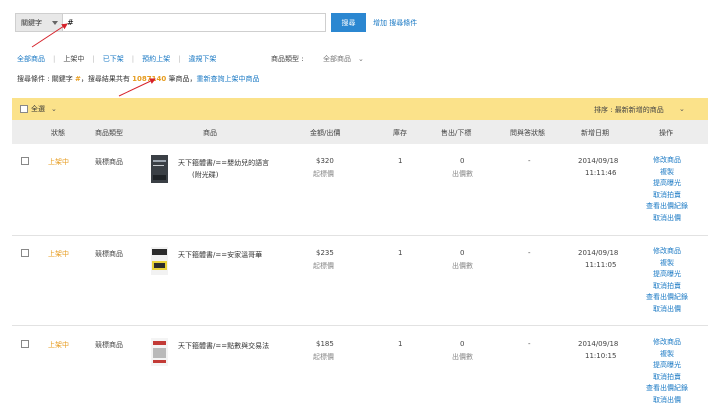 This screenshot has height=406, width=720. I want to click on price: $235, so click(325, 253).